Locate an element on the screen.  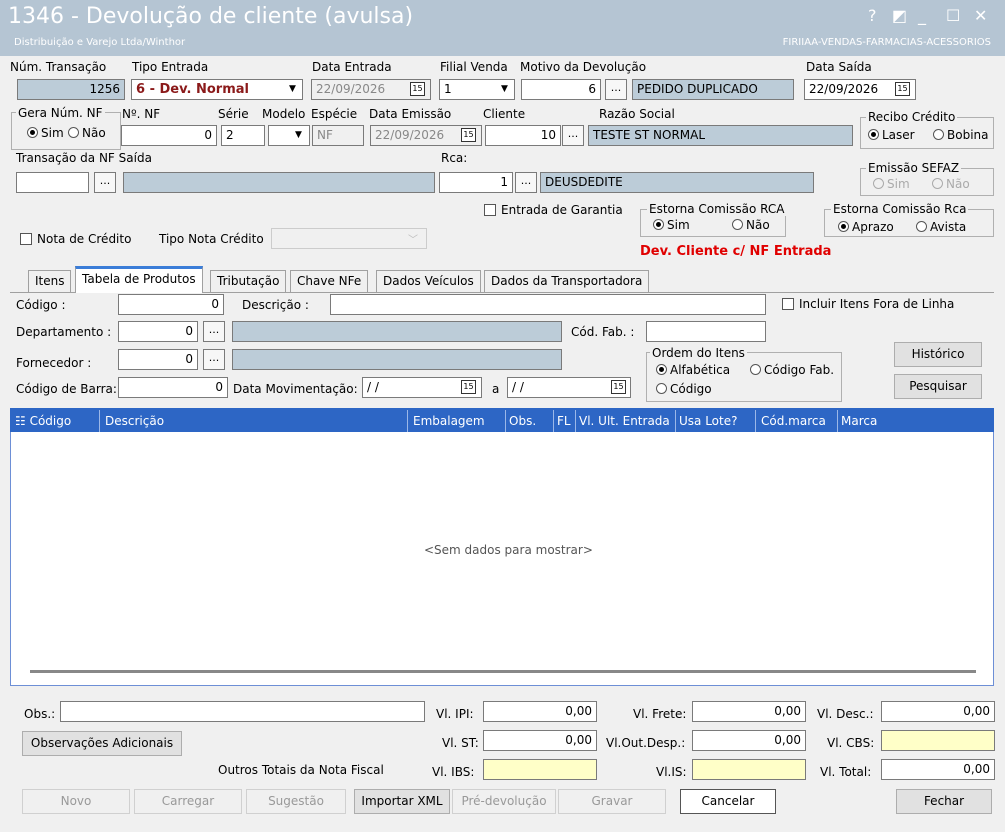
cod-fab-field is located at coordinates (706, 331).